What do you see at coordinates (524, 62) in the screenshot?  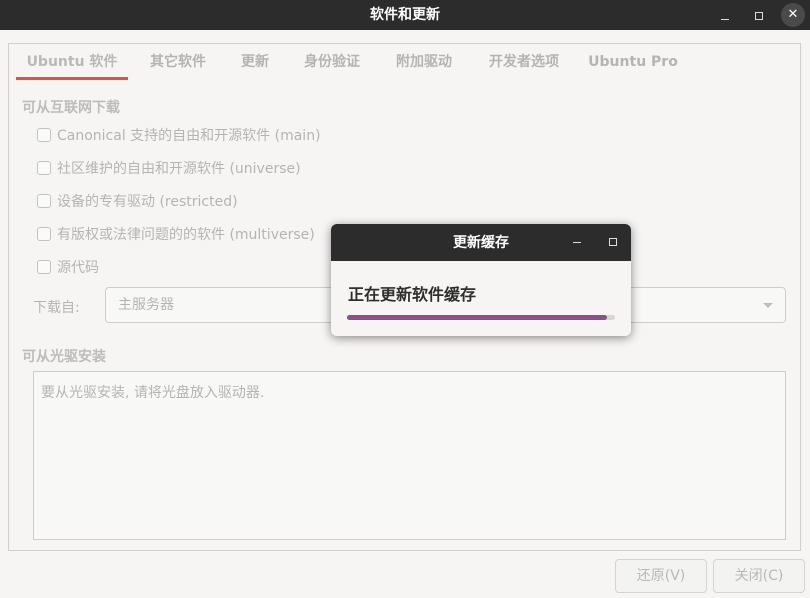 I see `tab-developer-options: 开发者选项` at bounding box center [524, 62].